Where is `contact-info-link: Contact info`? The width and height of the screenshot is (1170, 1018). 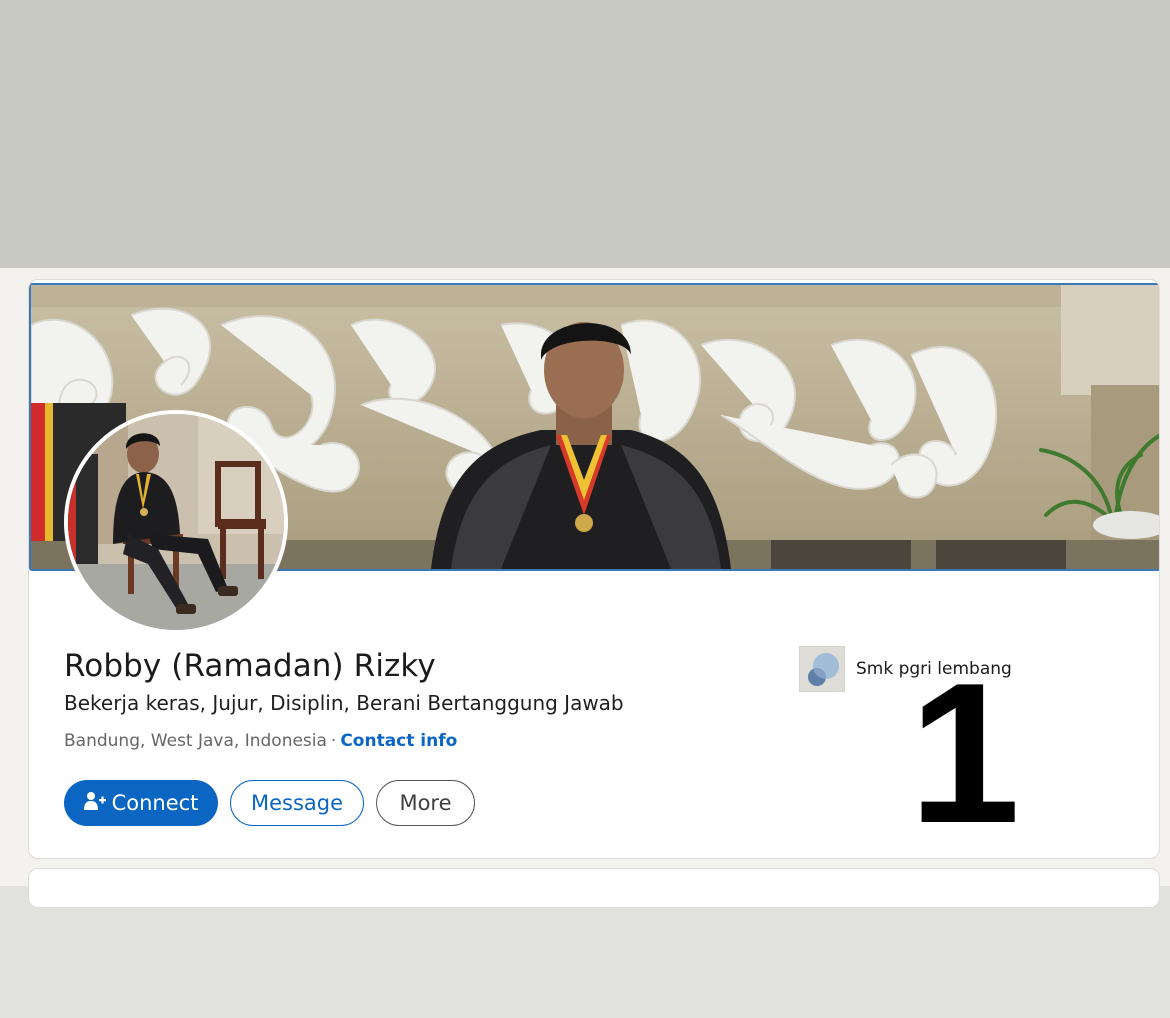
contact-info-link: Contact info is located at coordinates (398, 741).